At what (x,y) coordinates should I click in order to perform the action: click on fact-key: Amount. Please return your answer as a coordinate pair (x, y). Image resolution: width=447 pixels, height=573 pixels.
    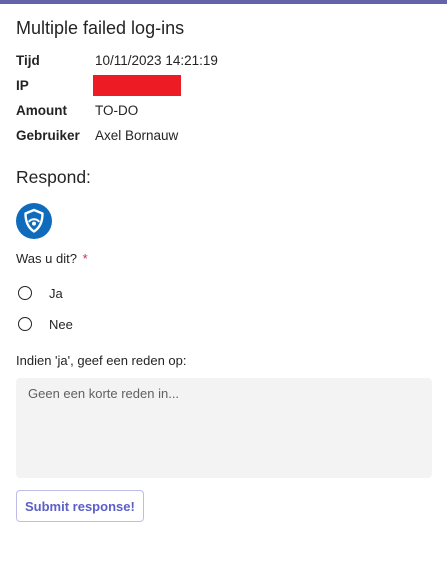
    Looking at the image, I should click on (41, 110).